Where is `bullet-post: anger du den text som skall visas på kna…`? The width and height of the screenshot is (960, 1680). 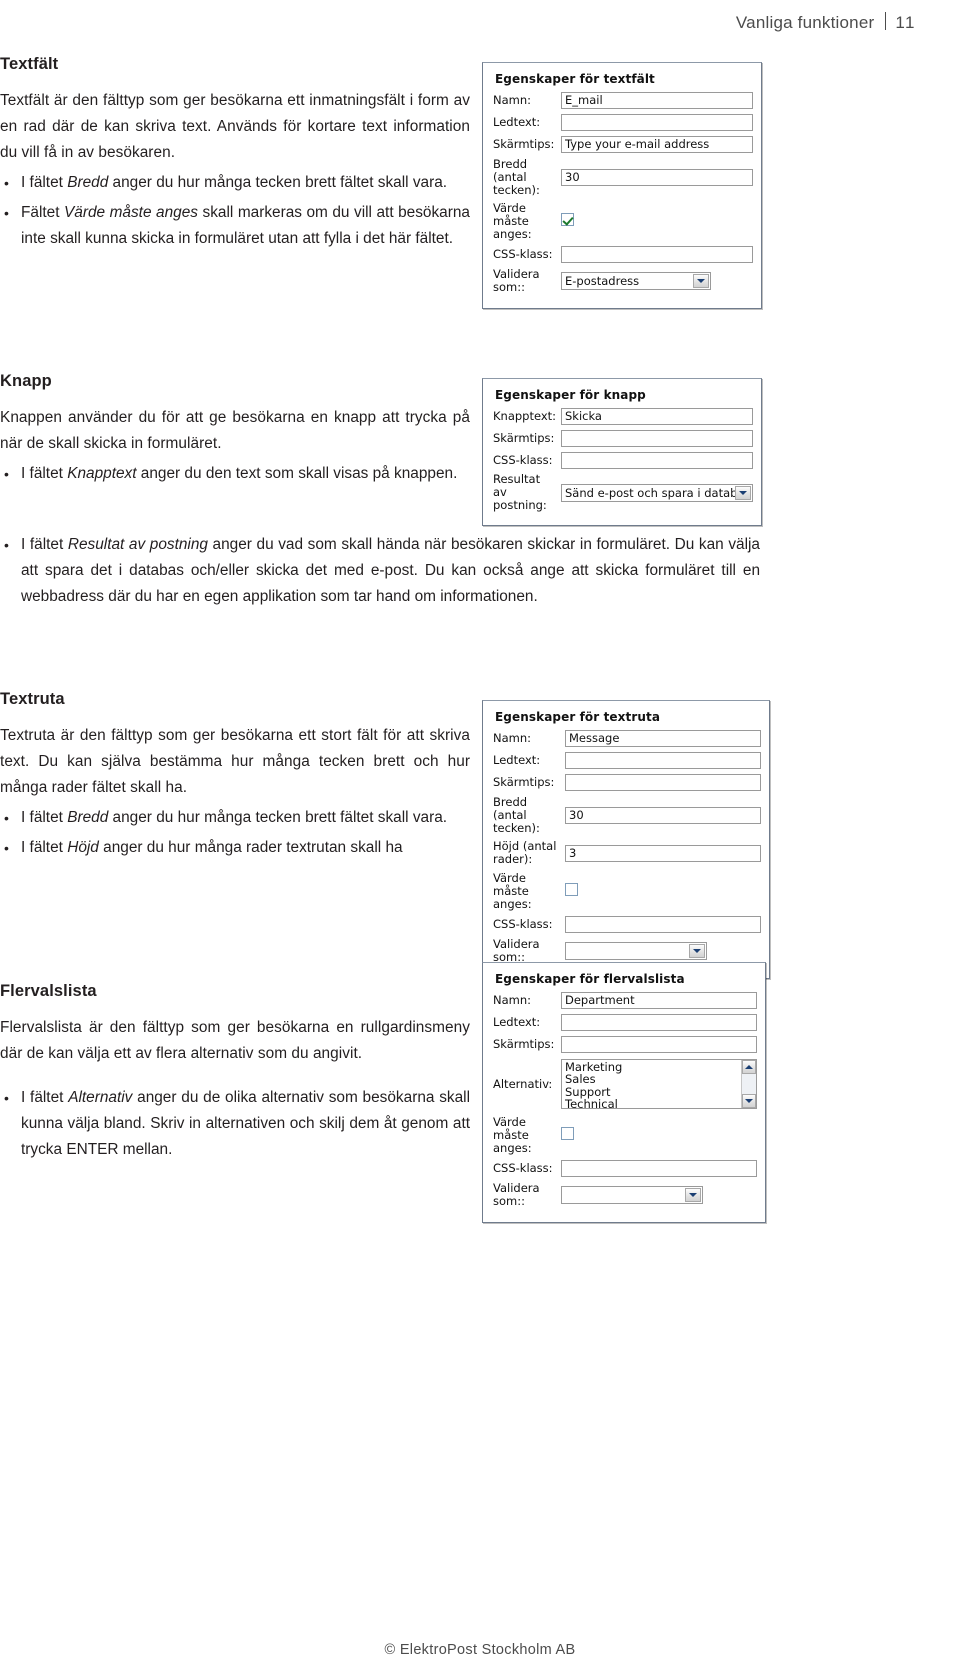
bullet-post: anger du den text som skall visas på kna… is located at coordinates (297, 473).